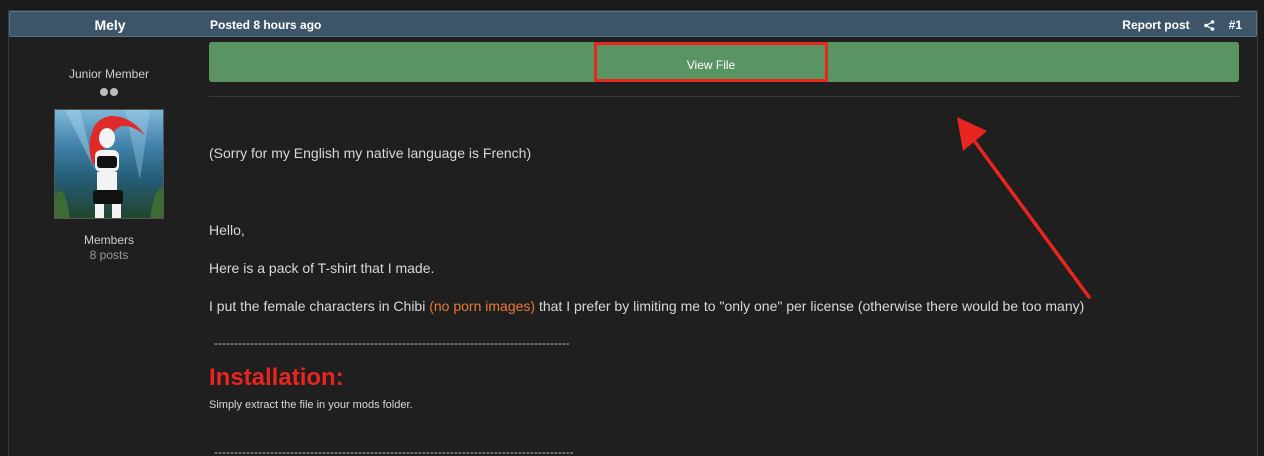 The image size is (1264, 456). Describe the element at coordinates (109, 255) in the screenshot. I see `post-count: 8 posts` at that location.